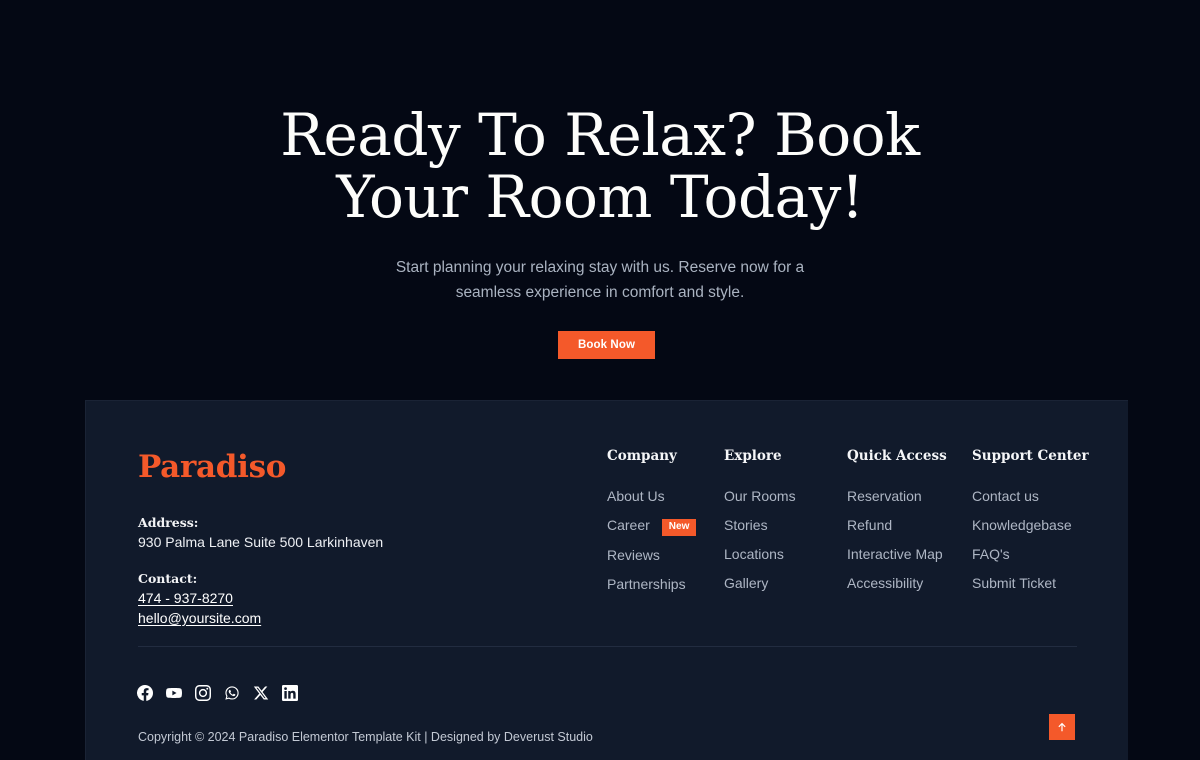 The width and height of the screenshot is (1200, 760). I want to click on footer-link-faqs: FAQ's, so click(1030, 554).